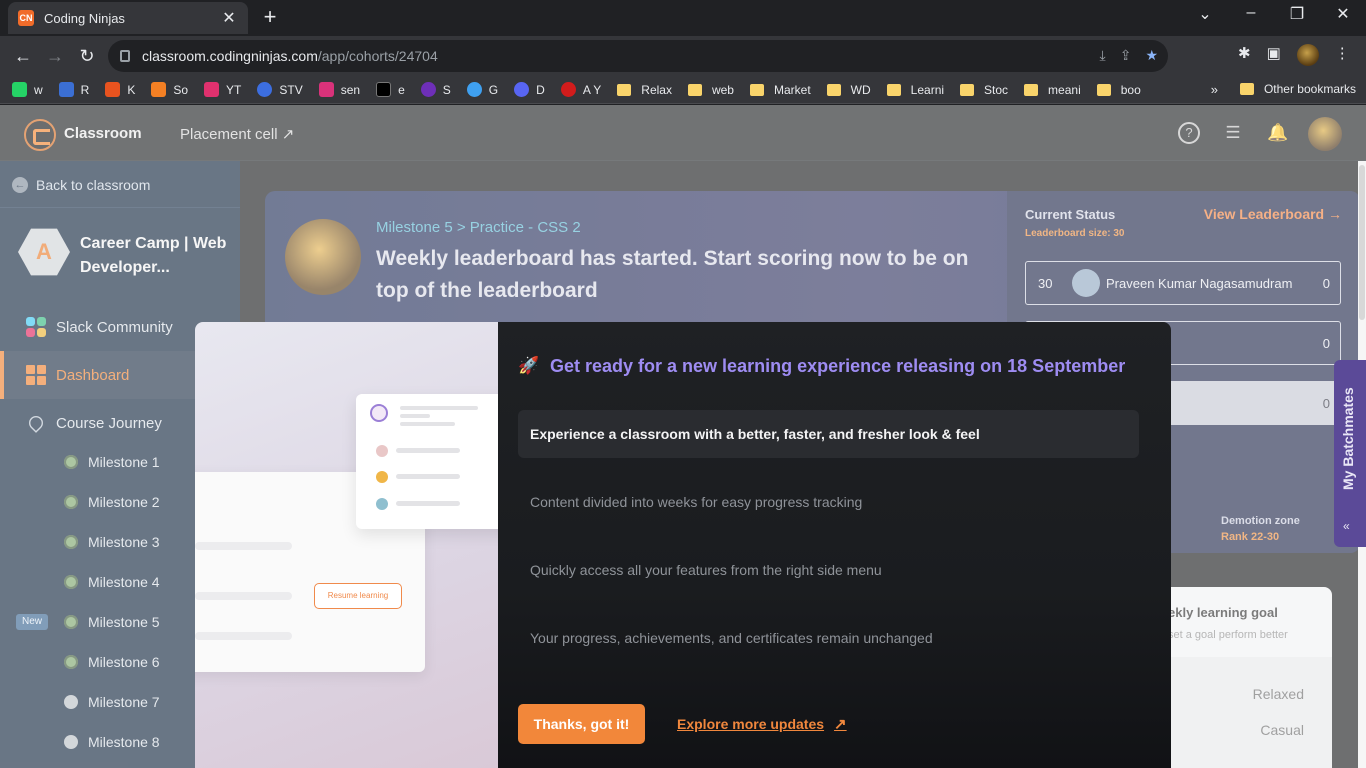 This screenshot has width=1366, height=768. Describe the element at coordinates (683, 18) in the screenshot. I see `browser-tab-strip: CN Coding Ninjas ✕ + ⌄ – ❐ ✕` at that location.